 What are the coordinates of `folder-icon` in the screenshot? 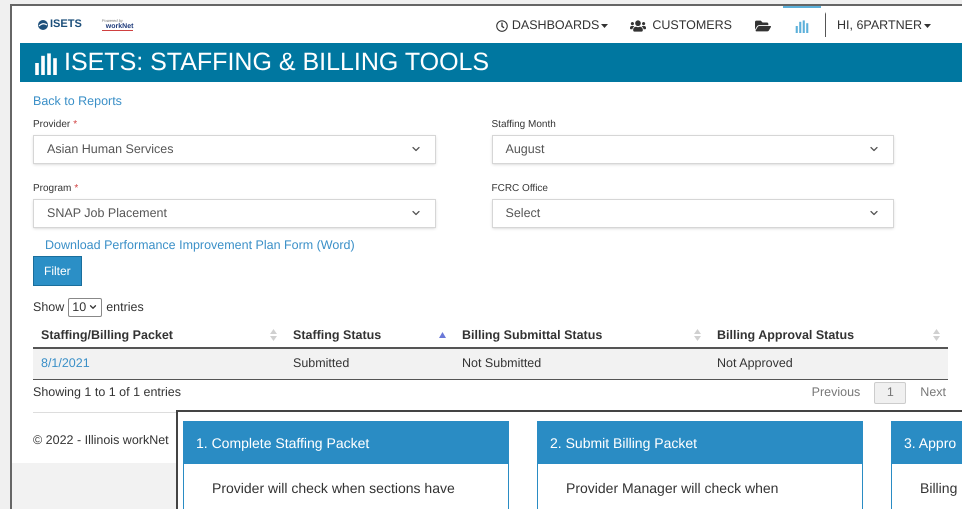 It's located at (763, 26).